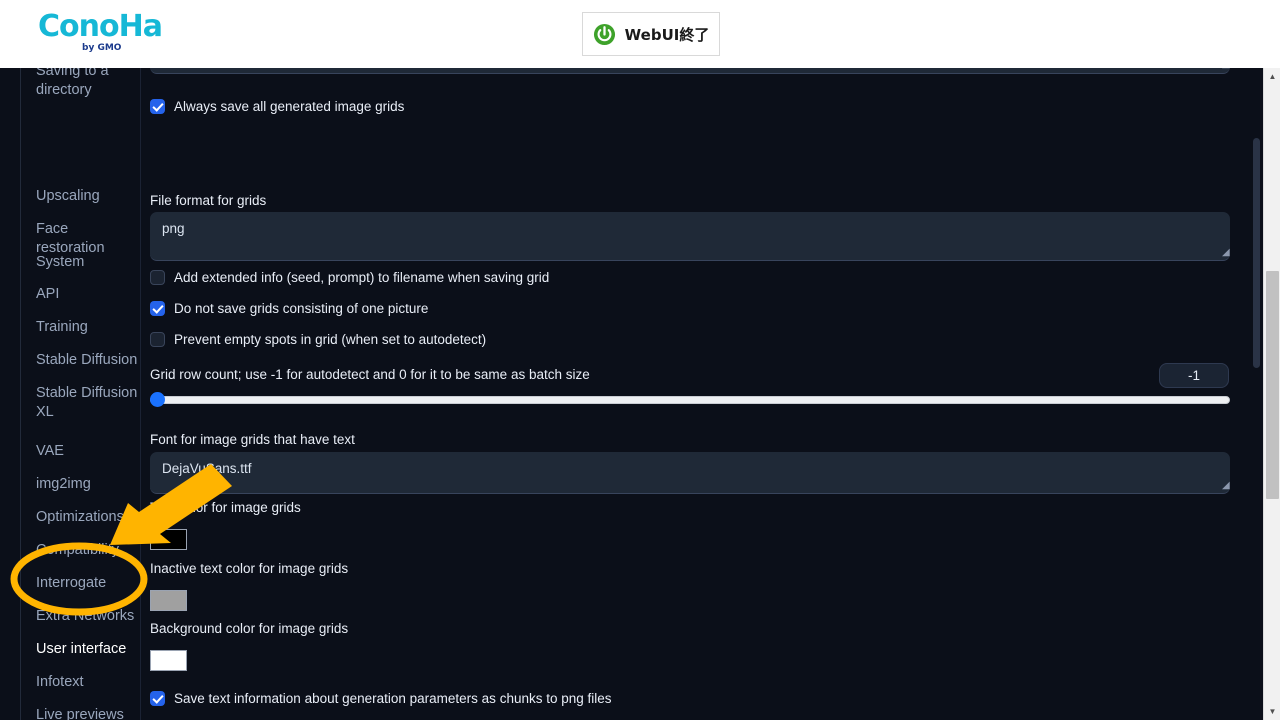  What do you see at coordinates (168, 539) in the screenshot?
I see `text-color-swatch` at bounding box center [168, 539].